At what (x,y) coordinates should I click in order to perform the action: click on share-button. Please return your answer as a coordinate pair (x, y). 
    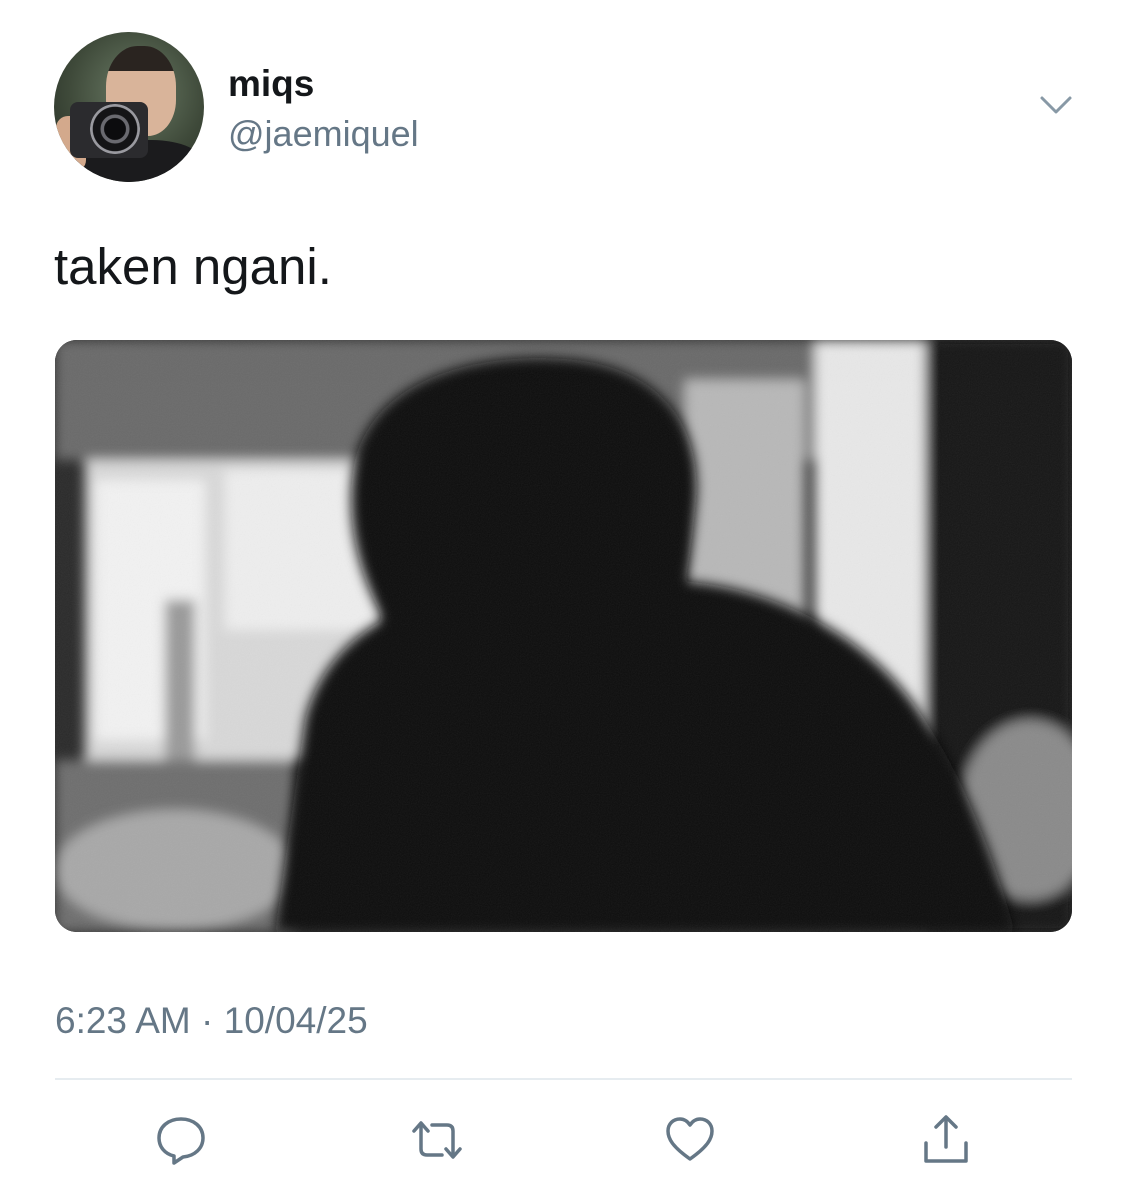
    Looking at the image, I should click on (946, 1140).